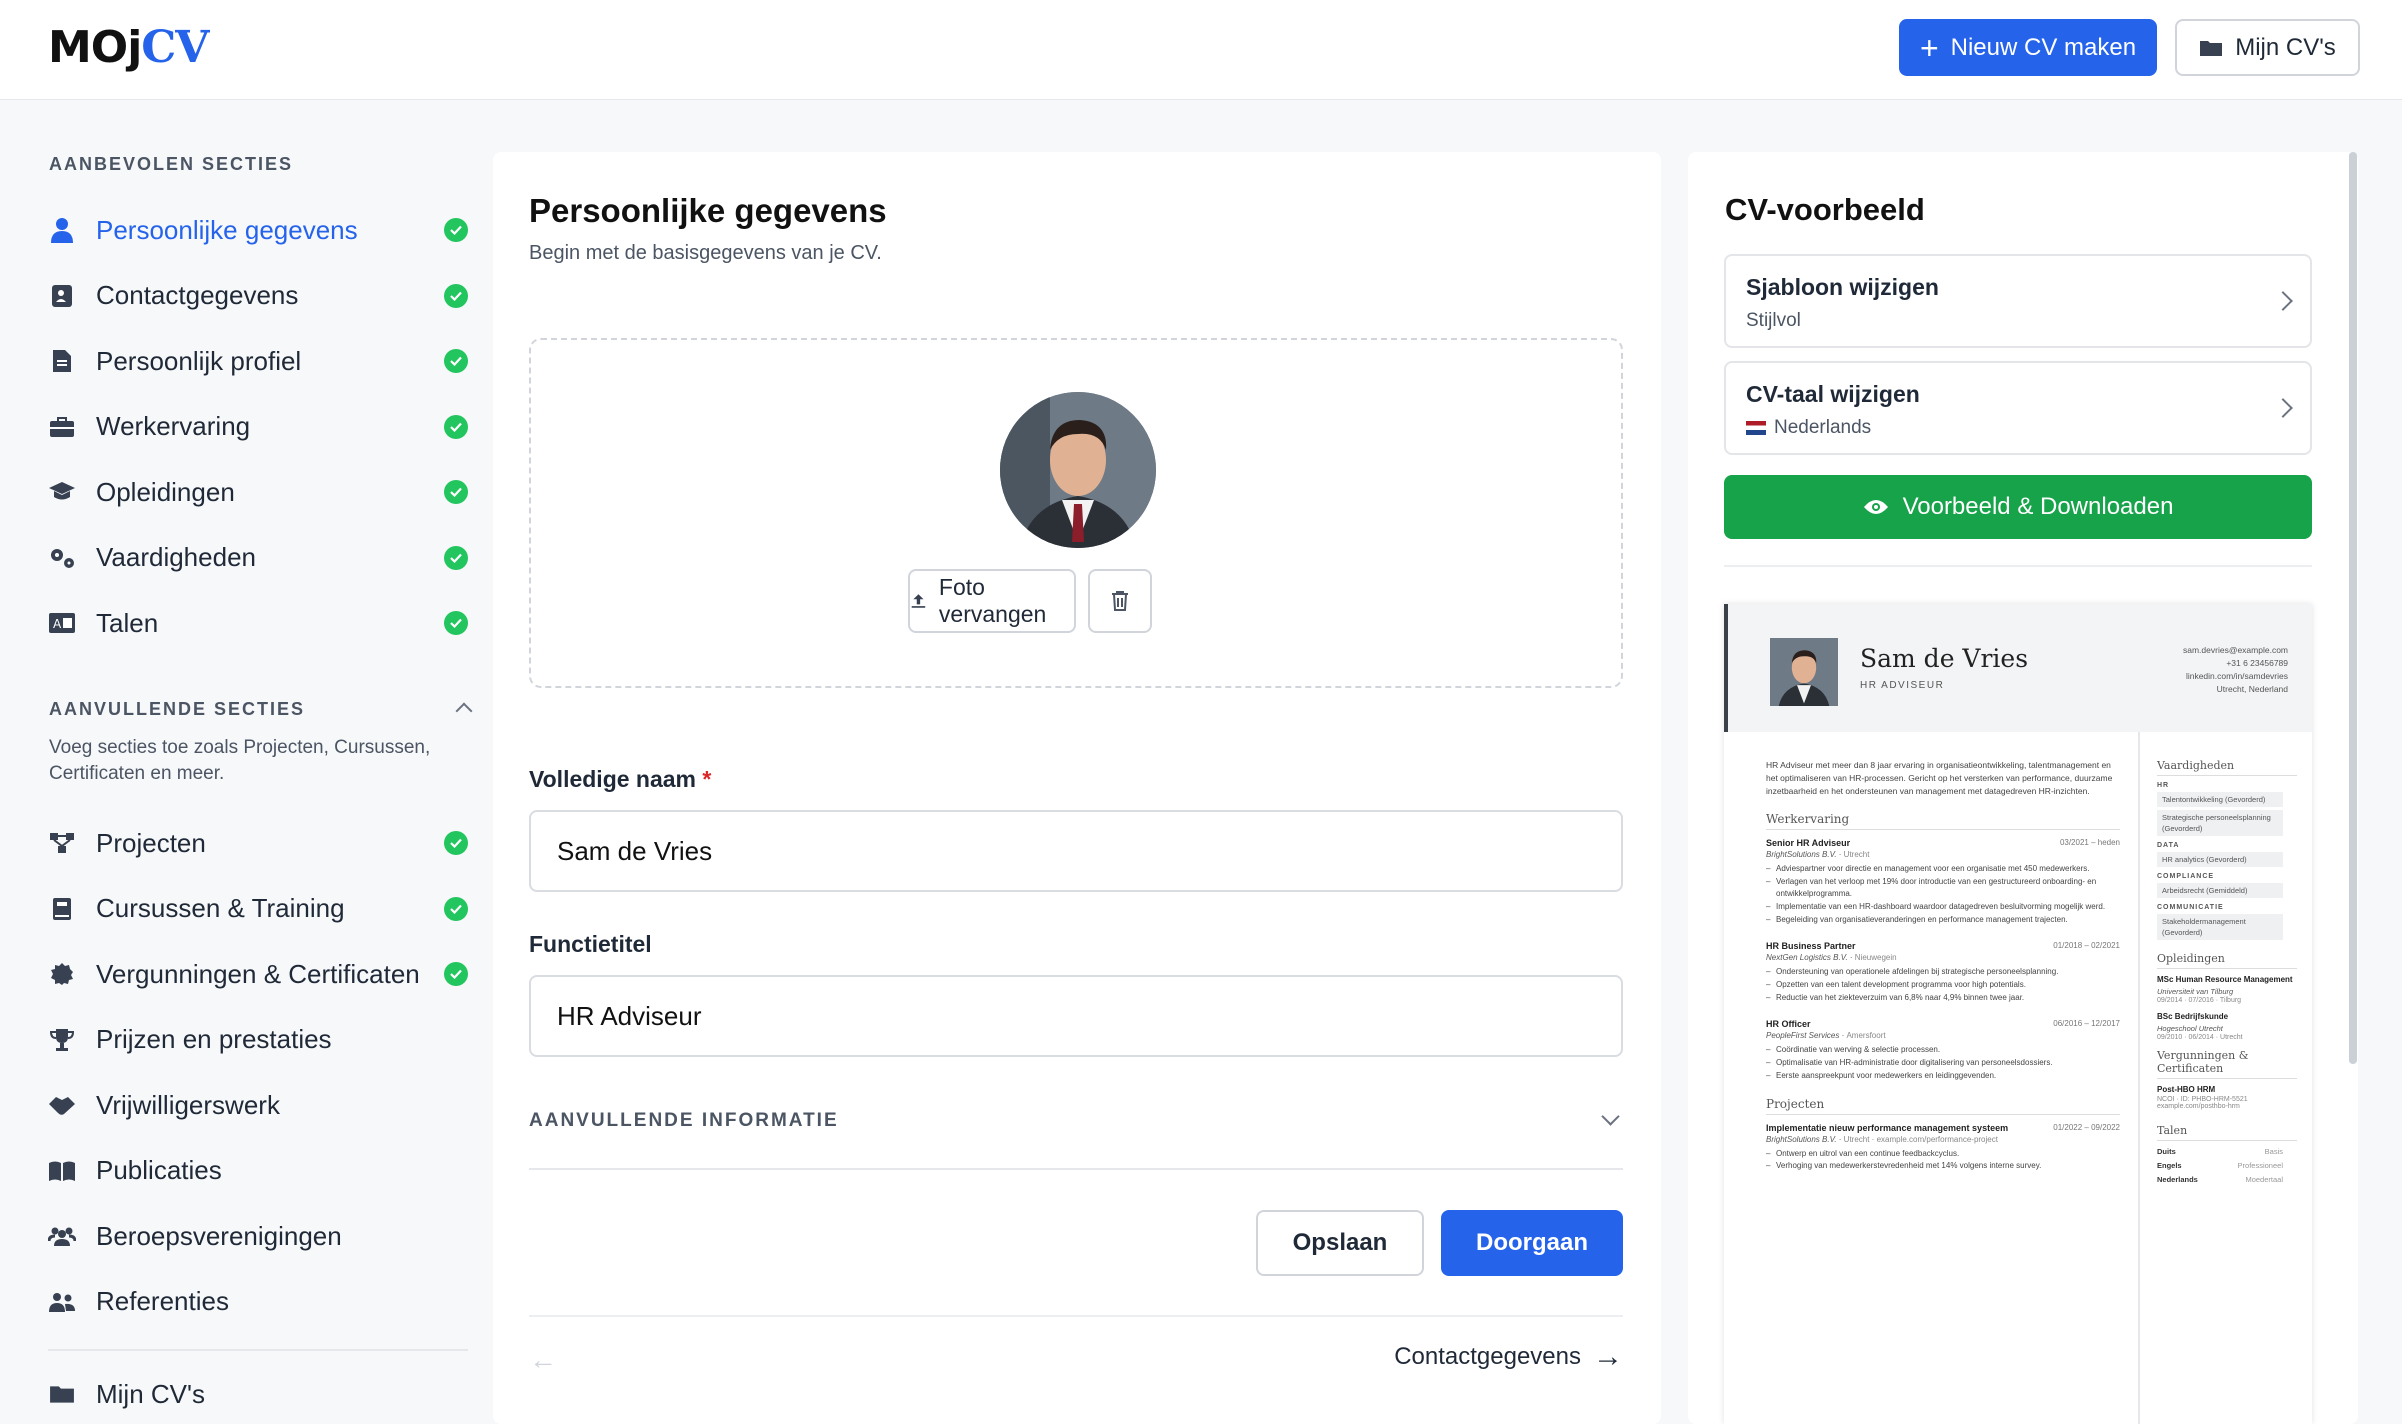 This screenshot has width=2402, height=1424. What do you see at coordinates (2220, 927) in the screenshot?
I see `cv-skill-tag: Stakeholdermanagement (Gevorderd)` at bounding box center [2220, 927].